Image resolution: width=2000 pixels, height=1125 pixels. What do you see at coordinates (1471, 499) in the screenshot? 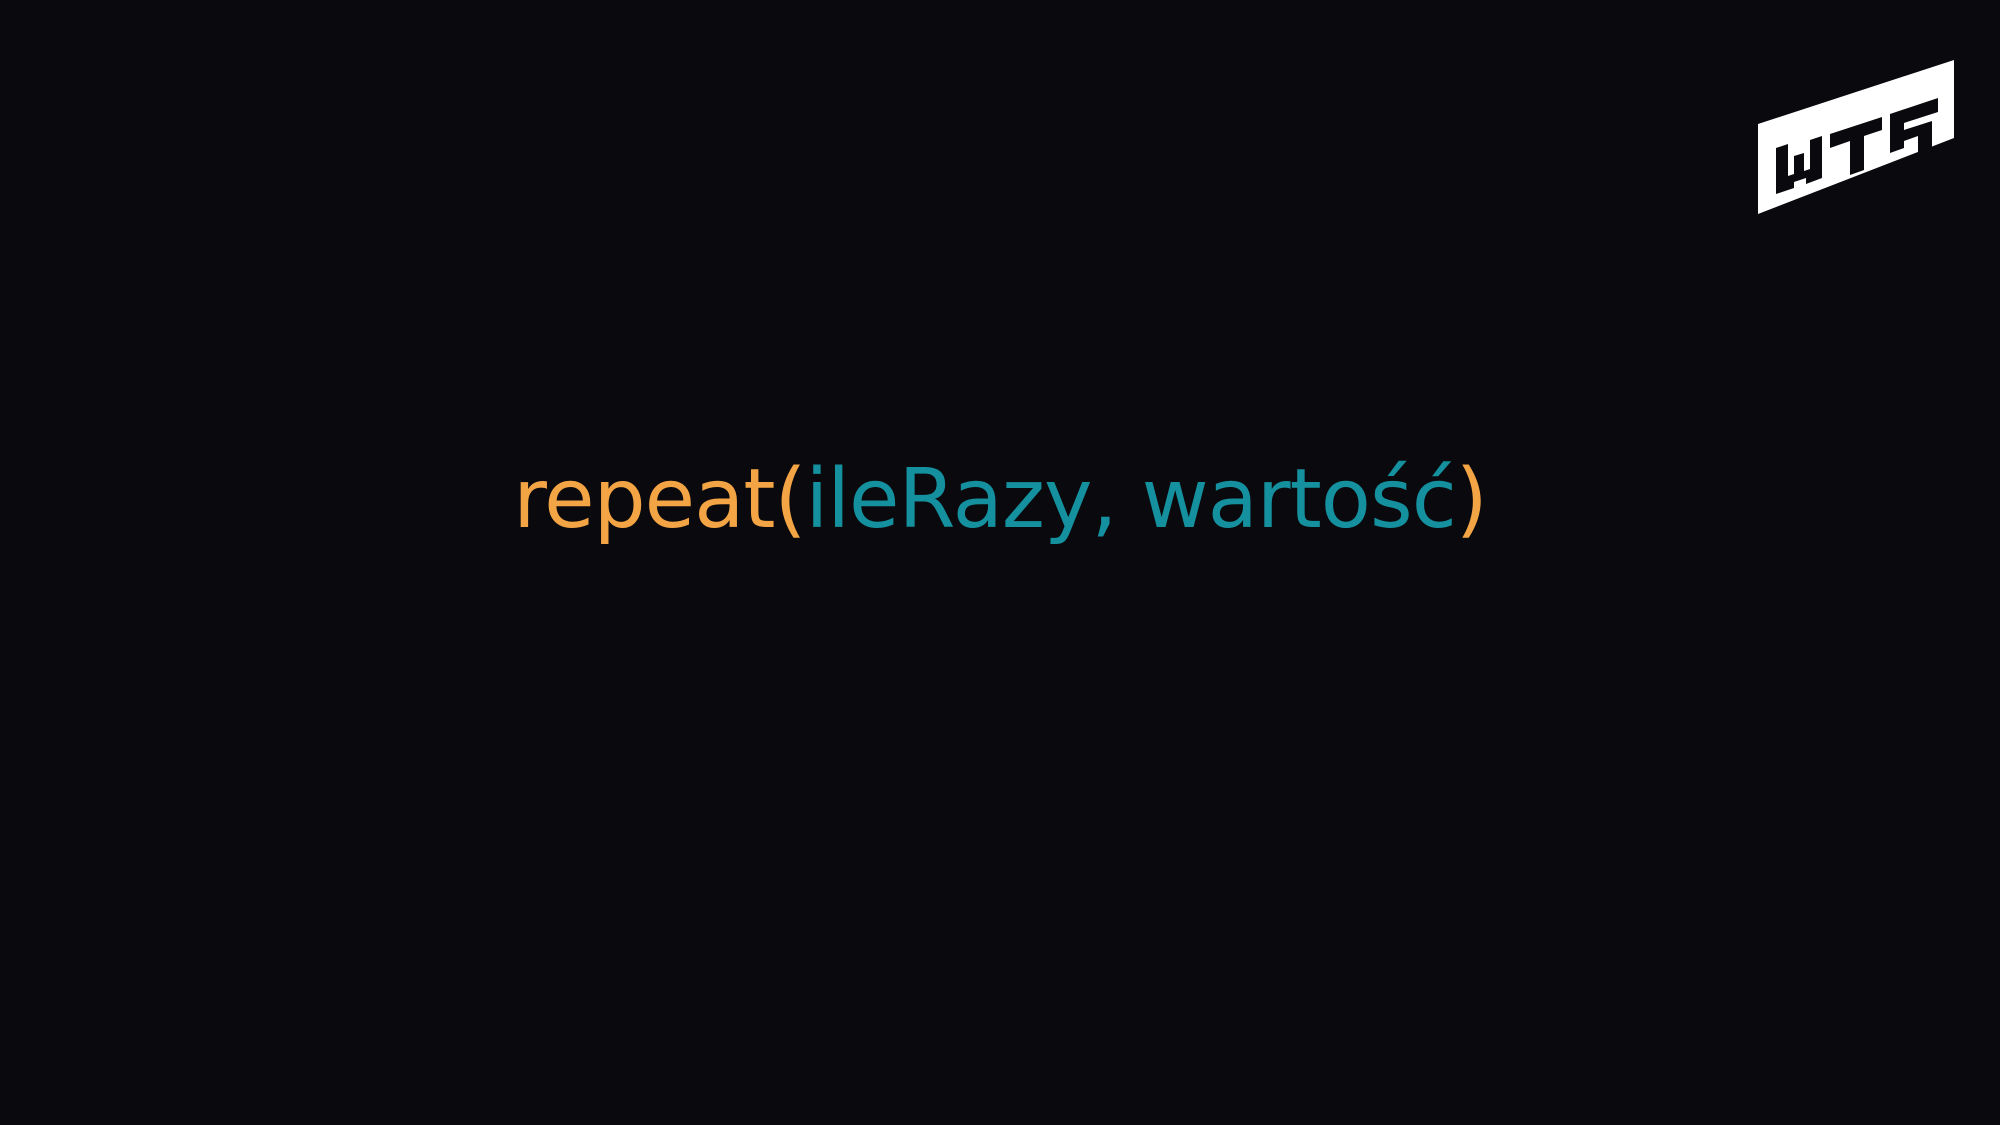
I see `close-paren: )` at bounding box center [1471, 499].